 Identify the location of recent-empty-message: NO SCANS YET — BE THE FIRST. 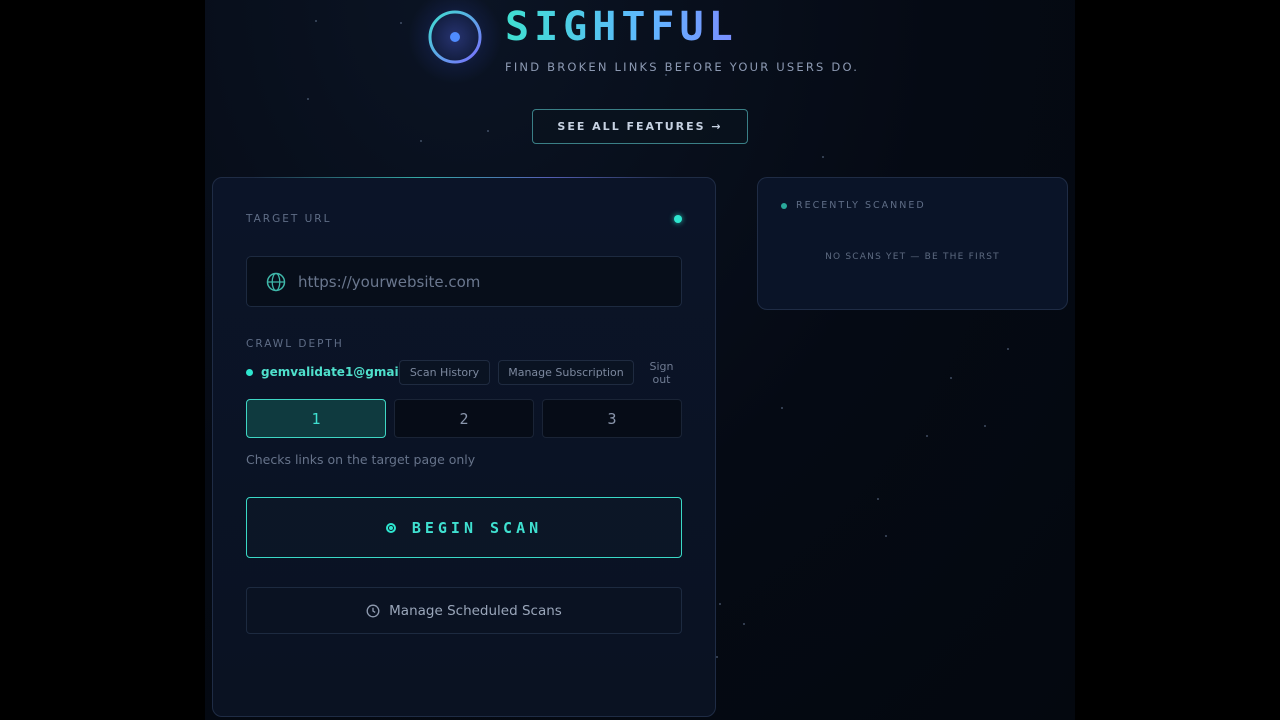
(912, 257).